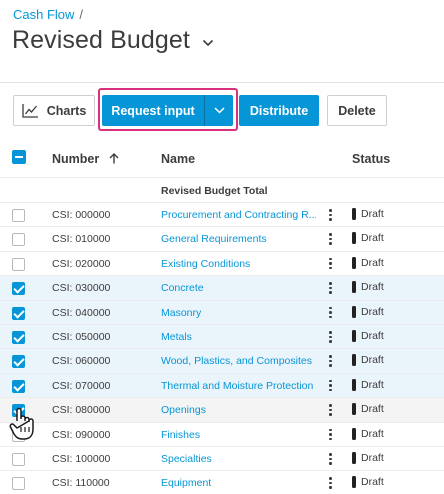  Describe the element at coordinates (114, 158) in the screenshot. I see `sort-ascending-icon` at that location.